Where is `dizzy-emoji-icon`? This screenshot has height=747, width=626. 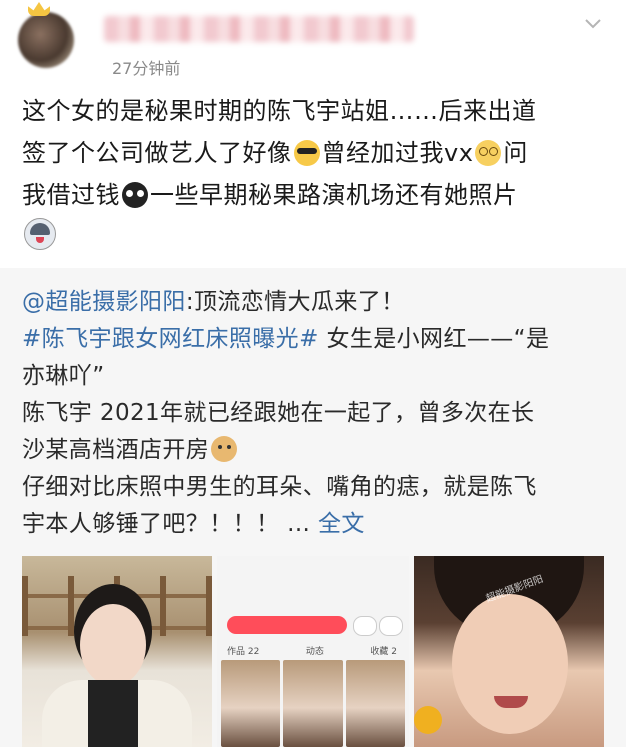
dizzy-emoji-icon is located at coordinates (488, 153).